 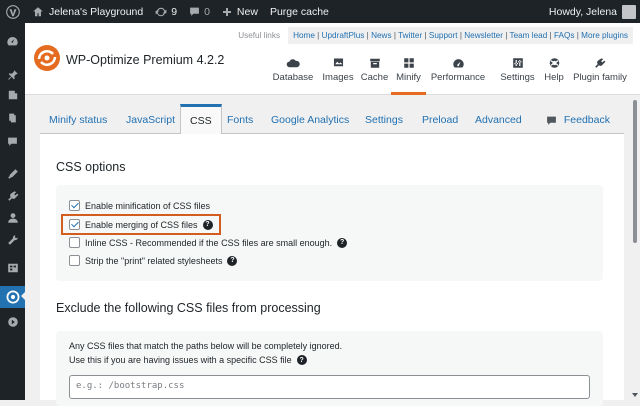 I want to click on posts-pin-icon, so click(x=12, y=75).